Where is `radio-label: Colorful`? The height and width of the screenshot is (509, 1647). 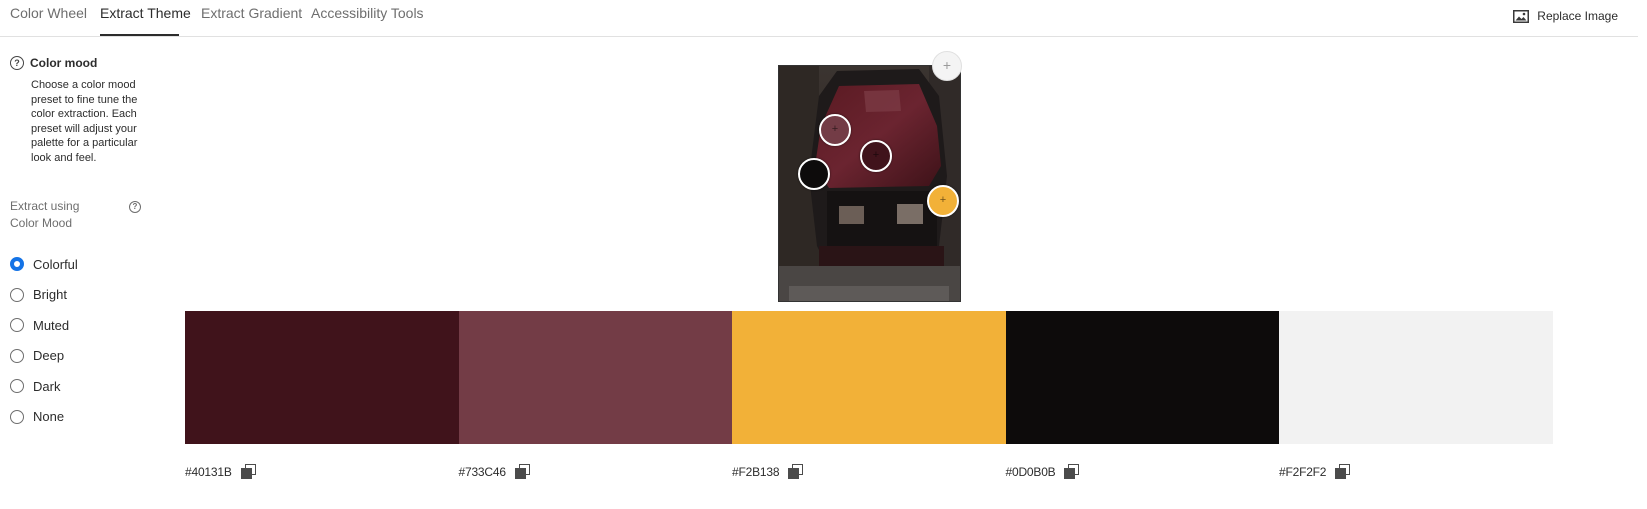
radio-label: Colorful is located at coordinates (55, 264).